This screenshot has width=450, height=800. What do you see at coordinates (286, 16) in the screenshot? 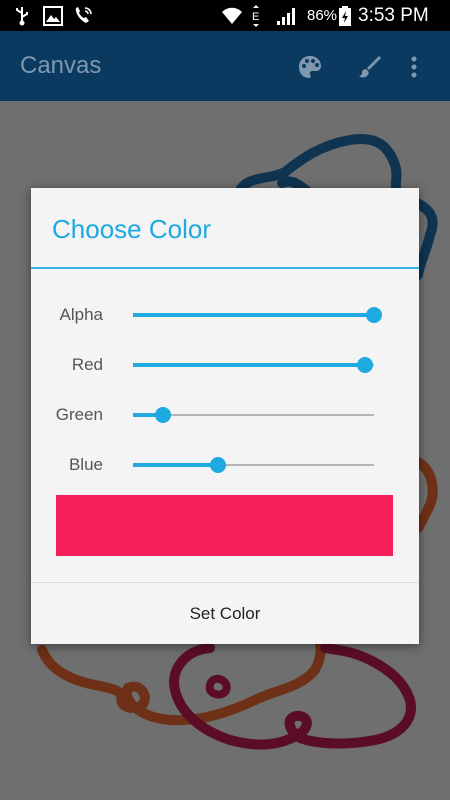
I see `signal-icon` at bounding box center [286, 16].